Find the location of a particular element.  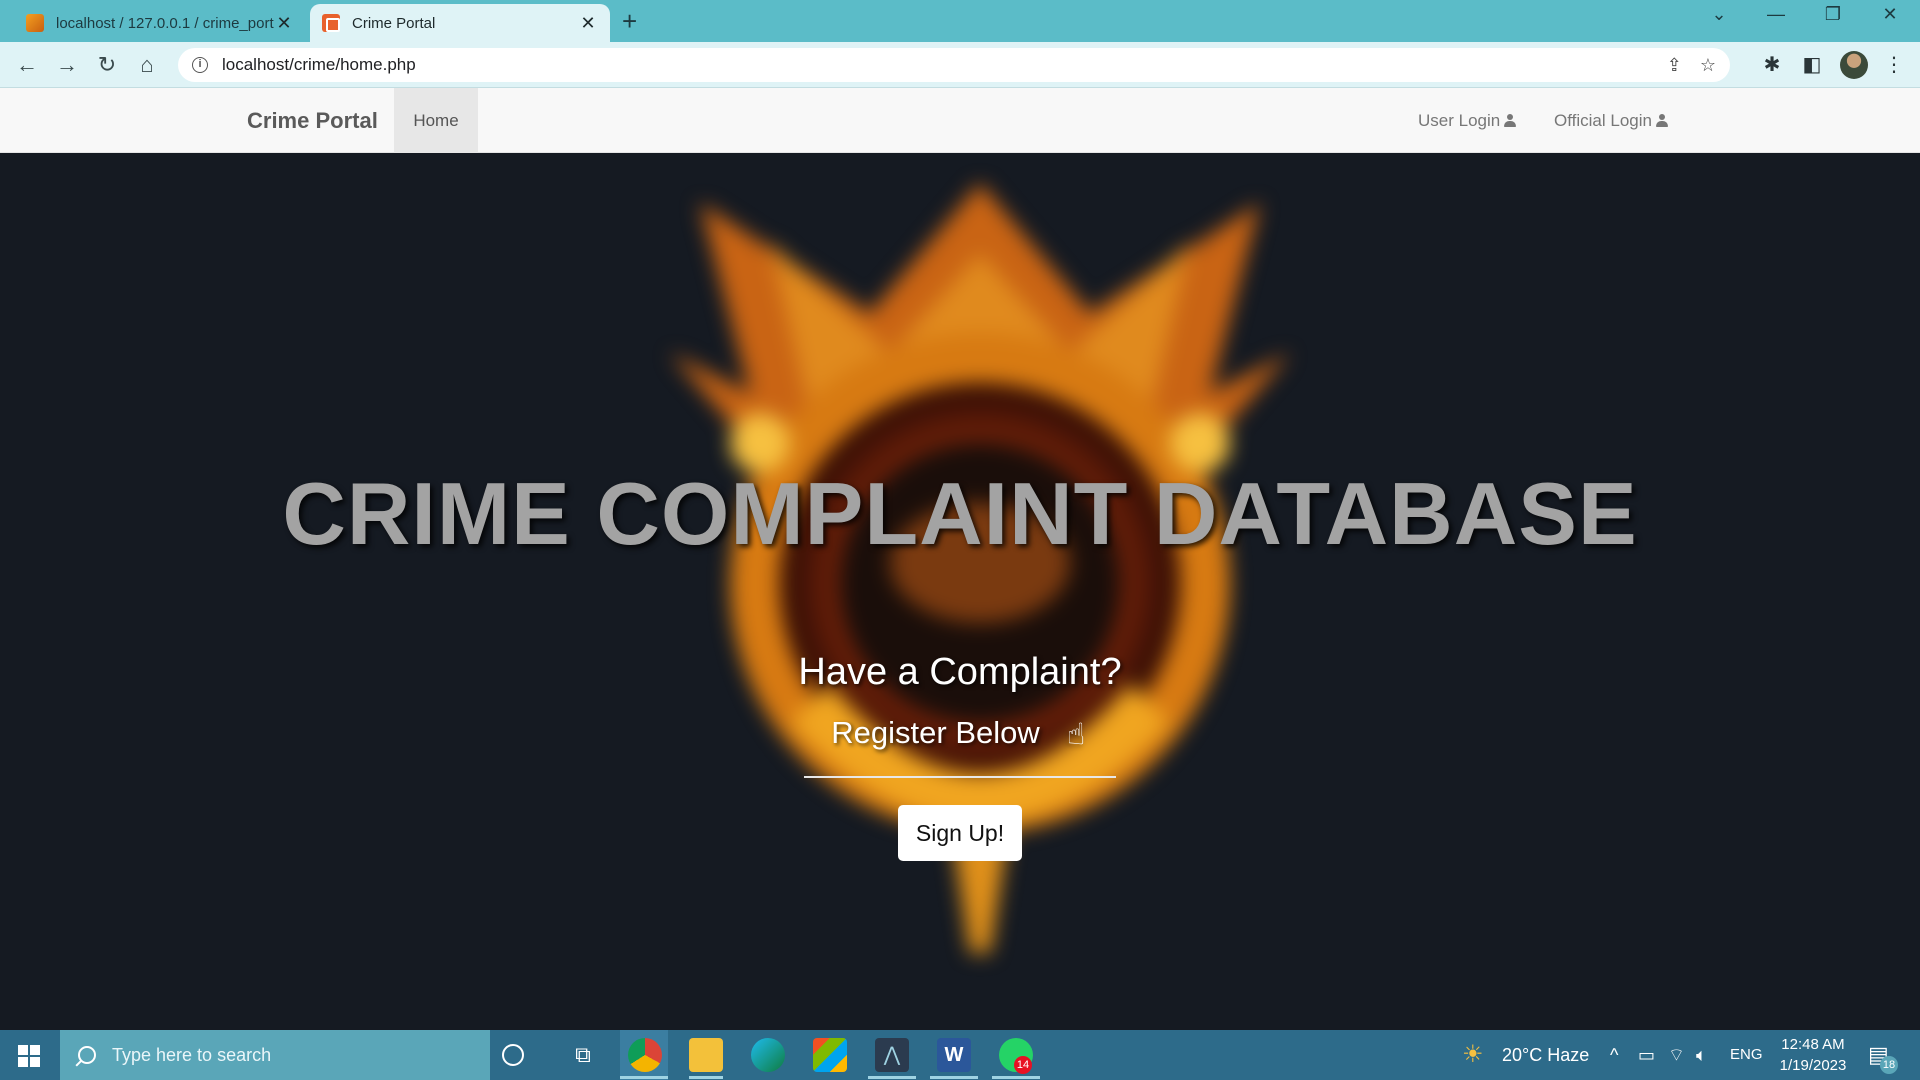

file-explorer-icon is located at coordinates (706, 1055).